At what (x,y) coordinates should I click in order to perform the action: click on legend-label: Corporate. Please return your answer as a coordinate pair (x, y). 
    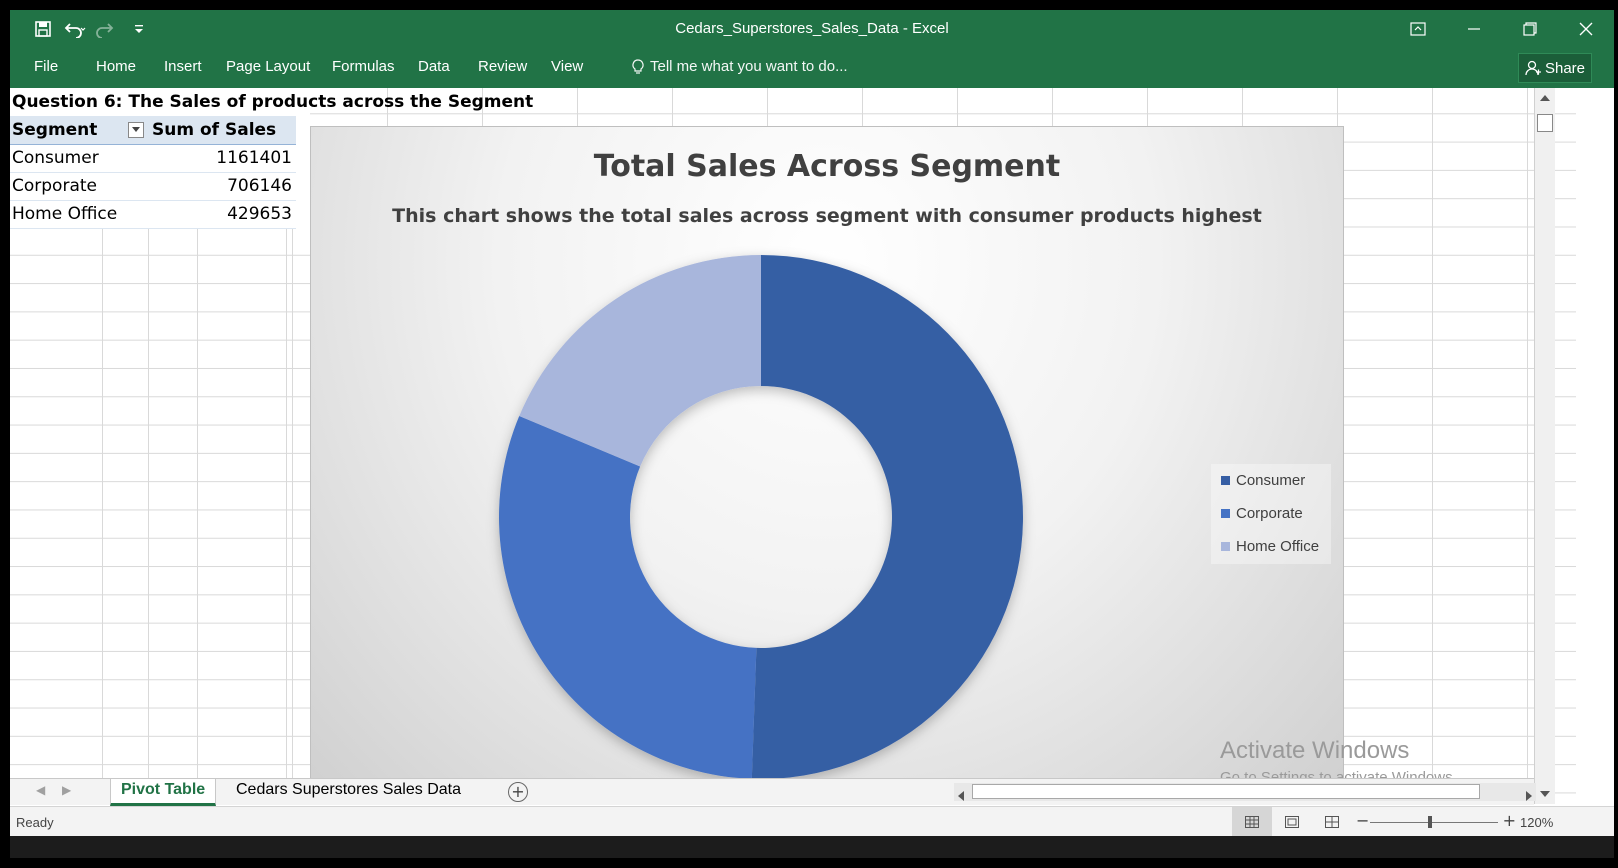
    Looking at the image, I should click on (1269, 513).